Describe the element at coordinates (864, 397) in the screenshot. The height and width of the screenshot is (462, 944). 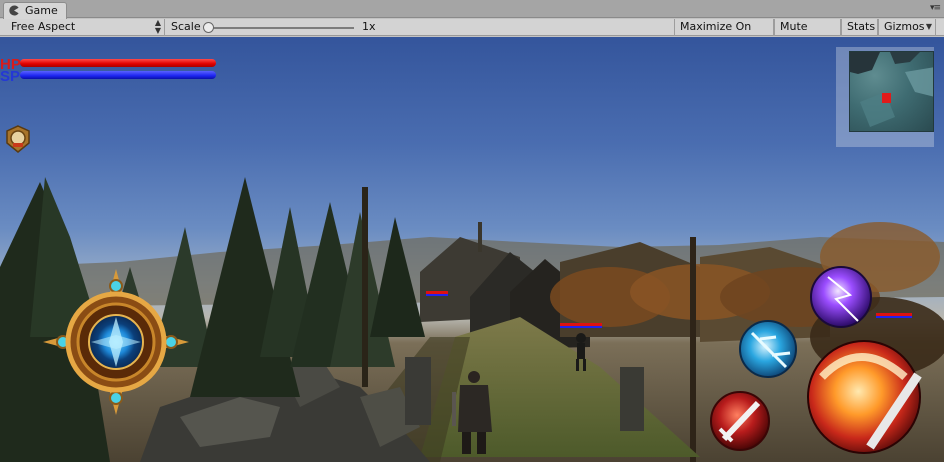
I see `fire-slash-attack-icon` at that location.